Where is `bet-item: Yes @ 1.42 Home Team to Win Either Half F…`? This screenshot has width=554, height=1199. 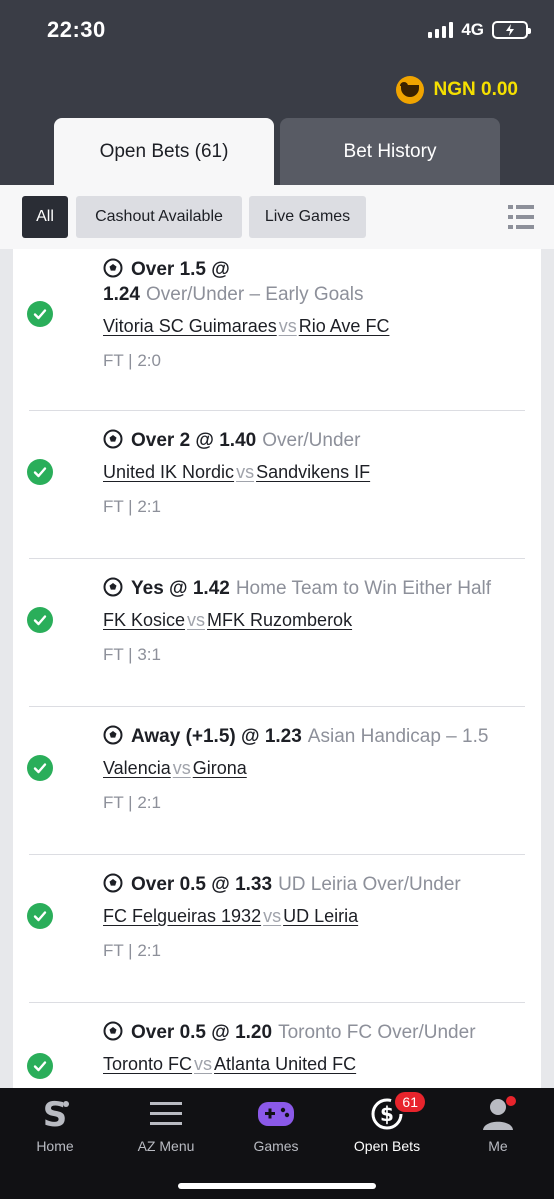 bet-item: Yes @ 1.42 Home Team to Win Either Half F… is located at coordinates (277, 633).